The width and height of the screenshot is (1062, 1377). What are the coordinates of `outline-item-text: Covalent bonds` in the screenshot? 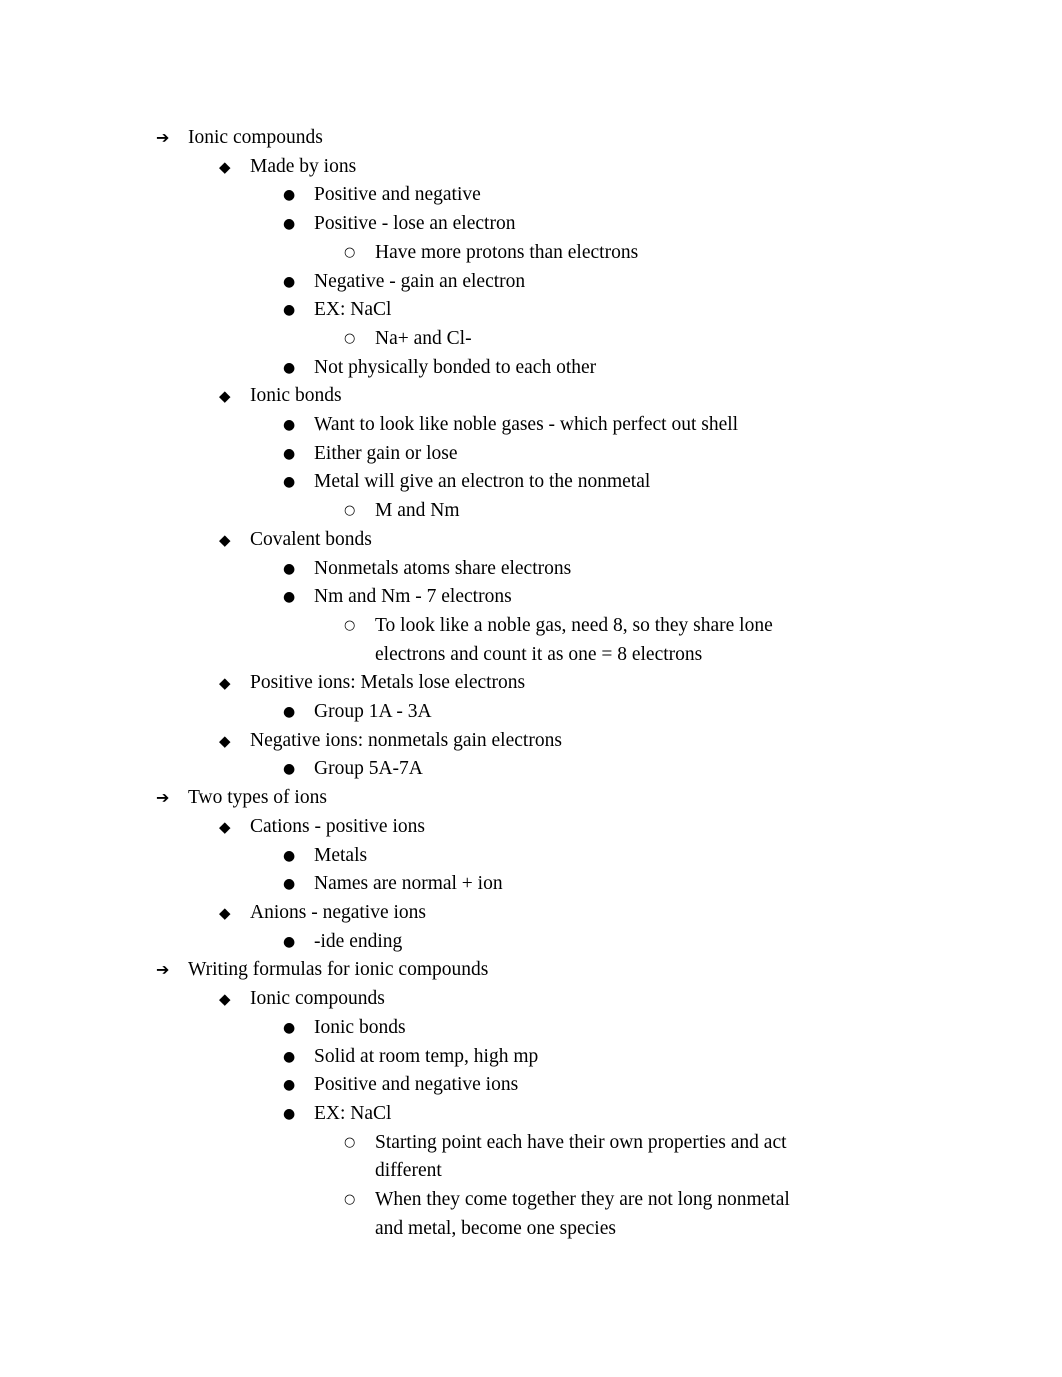 It's located at (311, 539).